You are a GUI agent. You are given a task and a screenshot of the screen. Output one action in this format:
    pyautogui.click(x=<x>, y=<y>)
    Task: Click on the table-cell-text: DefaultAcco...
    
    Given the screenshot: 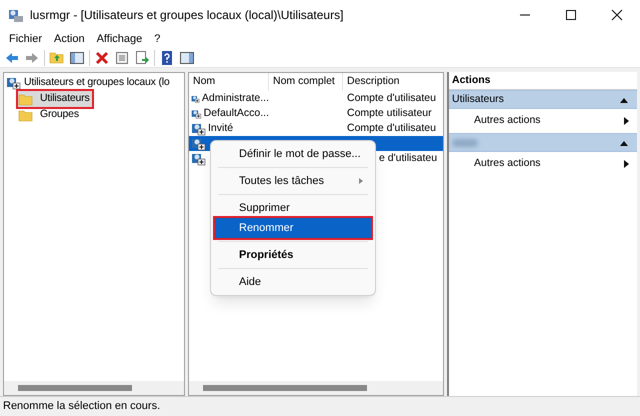 What is the action you would take?
    pyautogui.click(x=236, y=113)
    